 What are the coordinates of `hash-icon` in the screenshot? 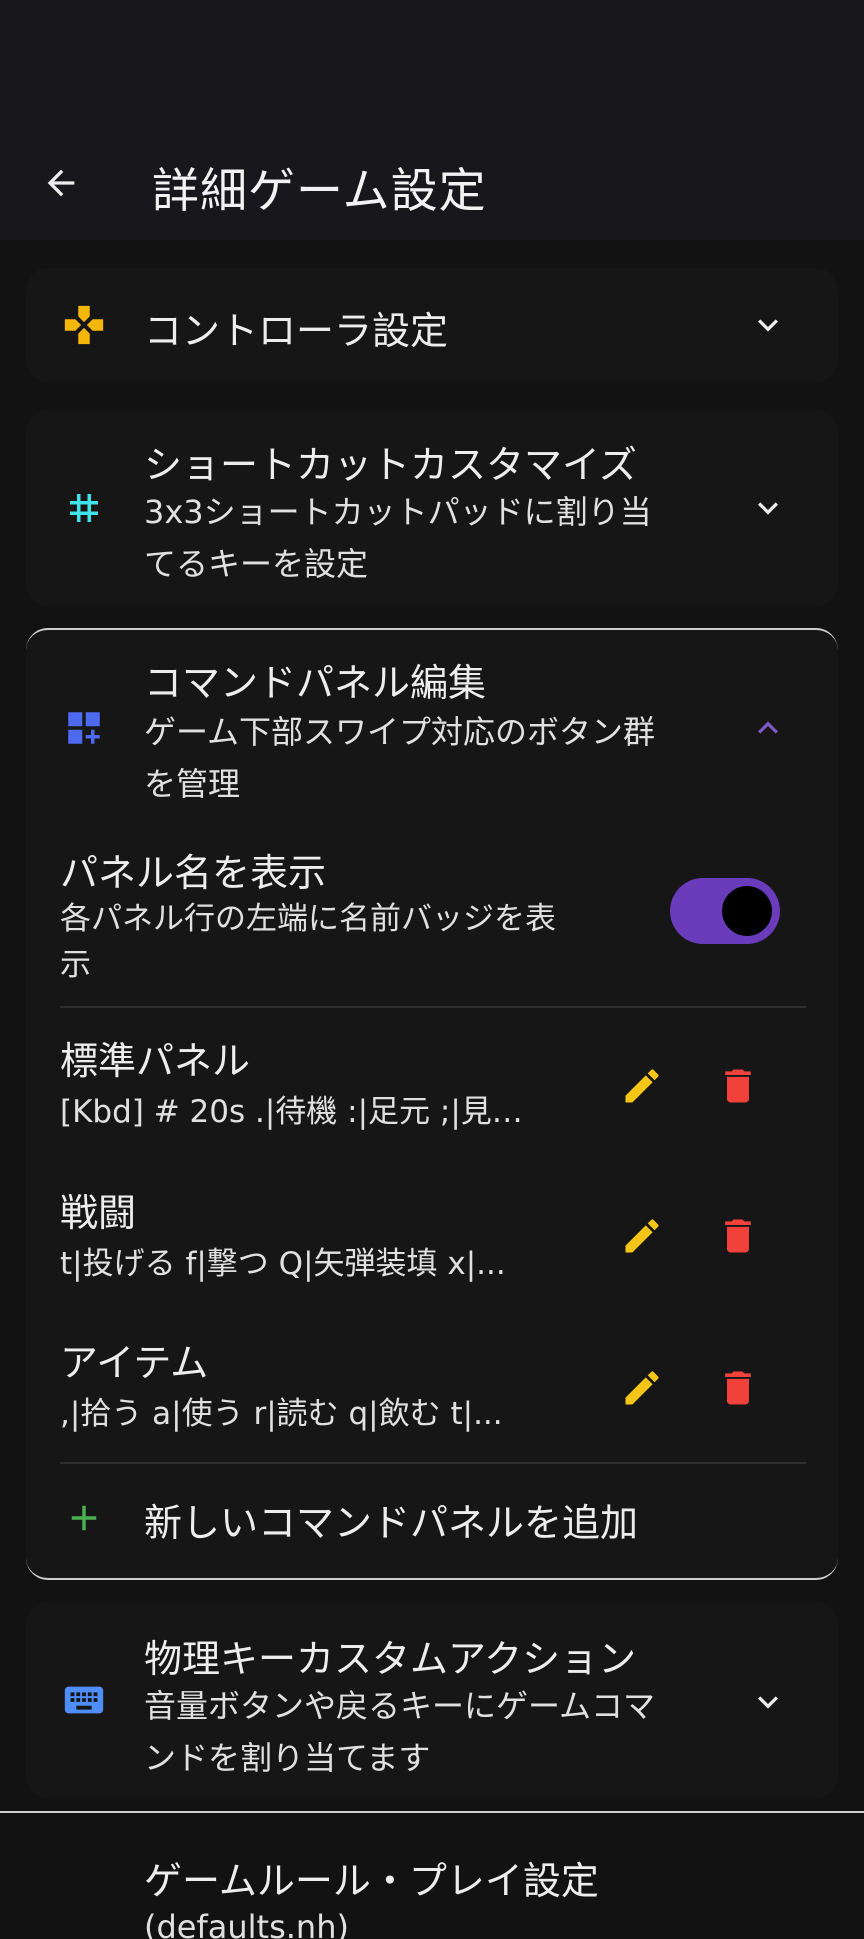 It's located at (84, 508).